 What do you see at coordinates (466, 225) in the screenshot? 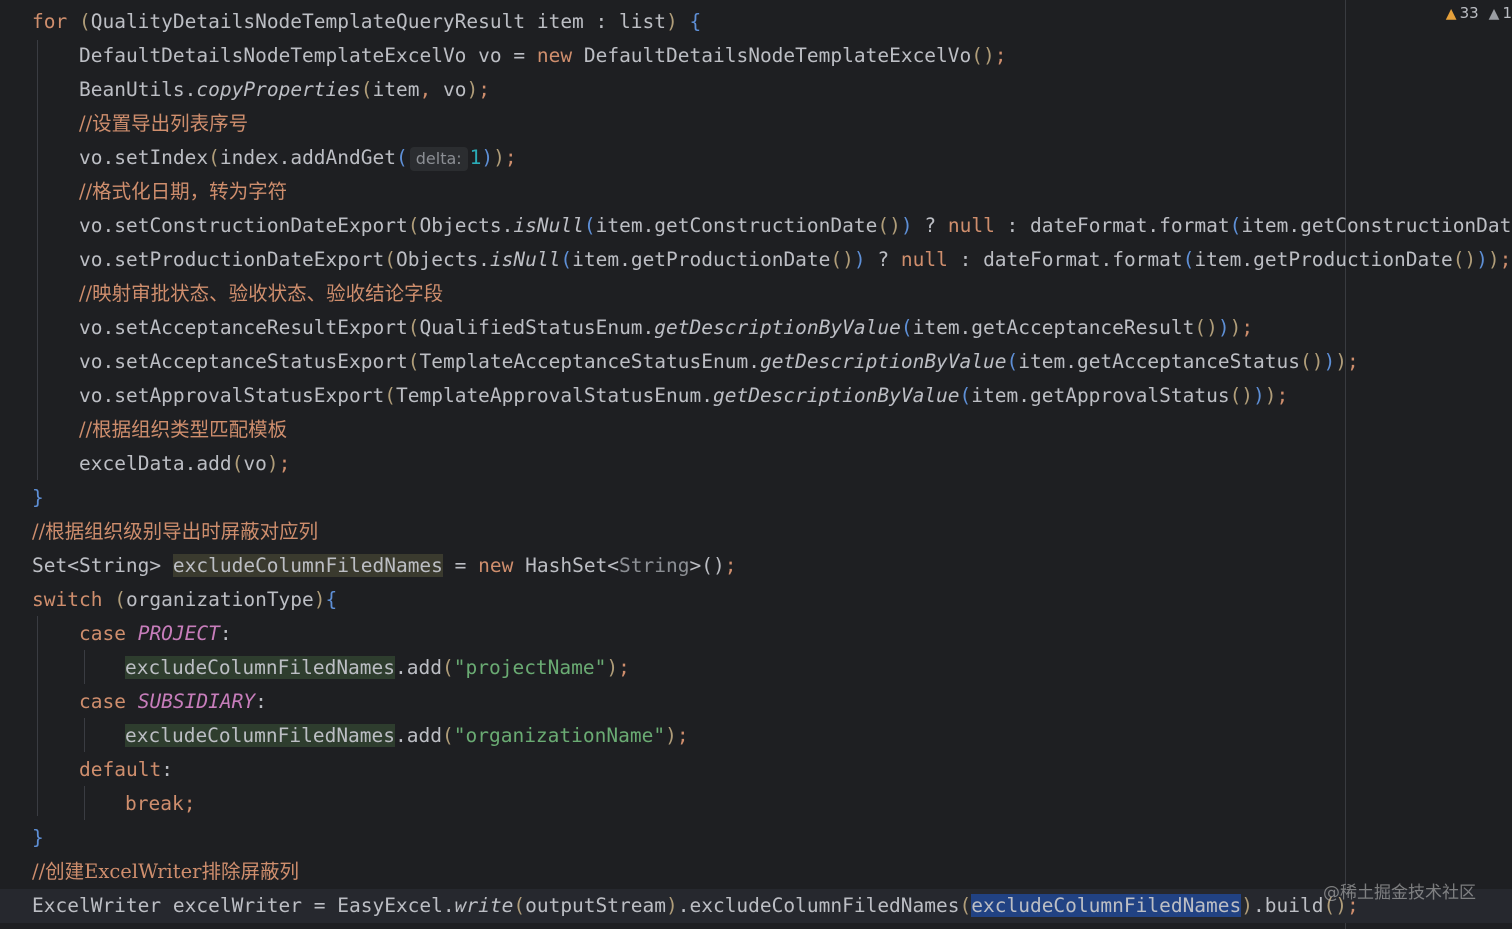
I see `code-token: Objects.` at bounding box center [466, 225].